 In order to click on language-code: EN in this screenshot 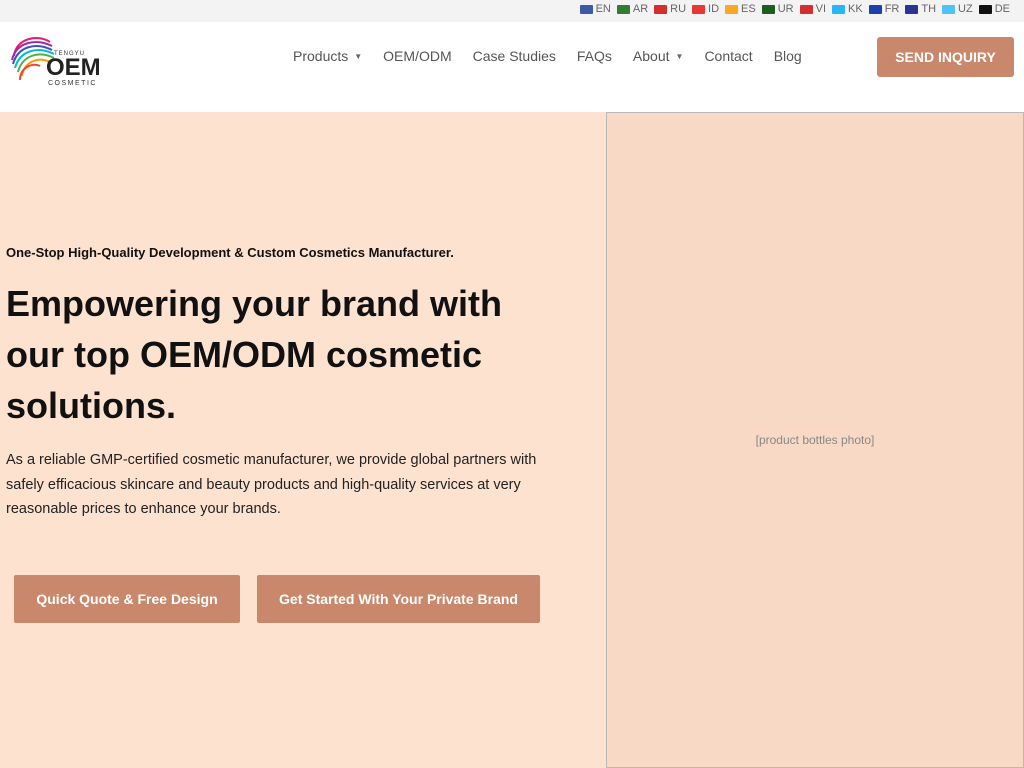, I will do `click(603, 9)`.